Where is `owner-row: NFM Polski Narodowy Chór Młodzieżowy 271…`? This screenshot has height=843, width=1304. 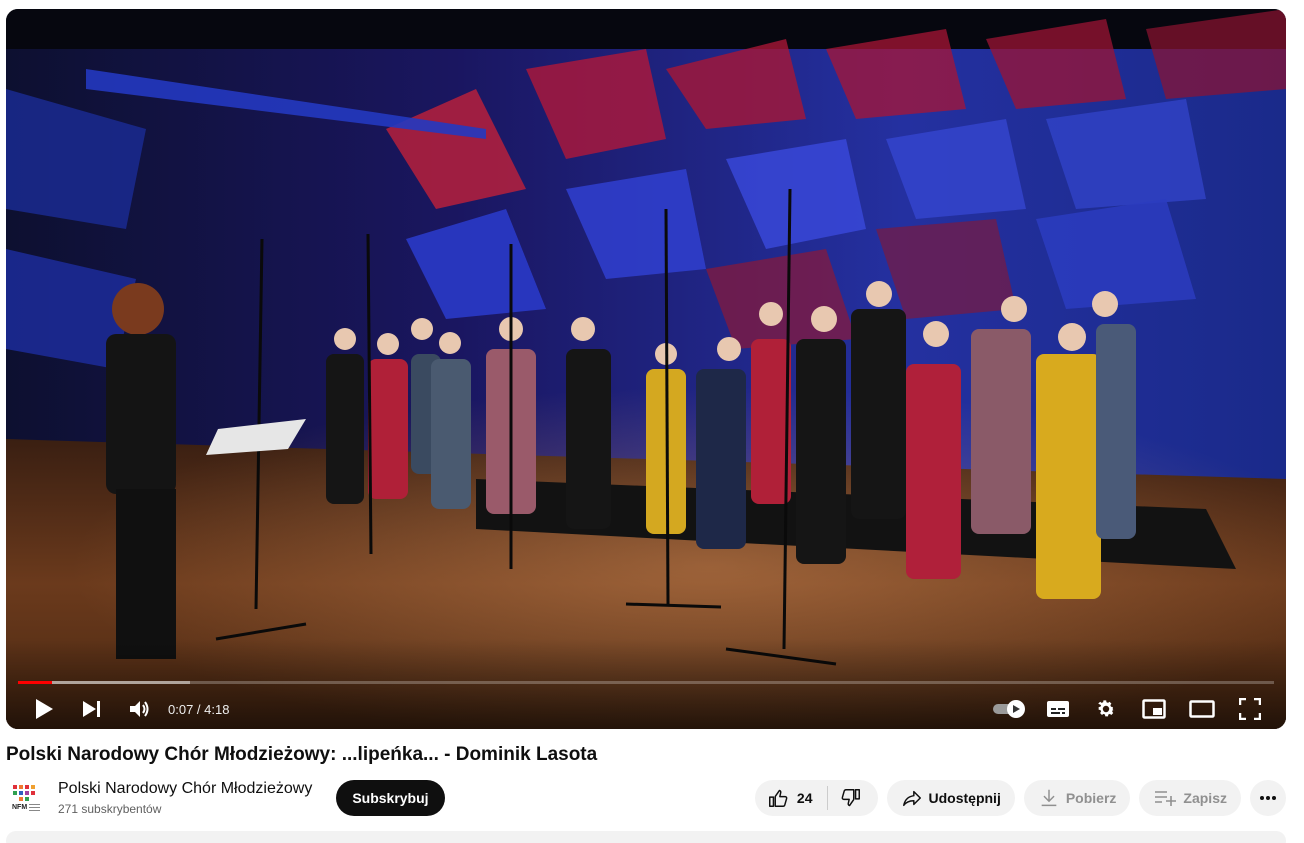
owner-row: NFM Polski Narodowy Chór Młodzieżowy 271… is located at coordinates (646, 798).